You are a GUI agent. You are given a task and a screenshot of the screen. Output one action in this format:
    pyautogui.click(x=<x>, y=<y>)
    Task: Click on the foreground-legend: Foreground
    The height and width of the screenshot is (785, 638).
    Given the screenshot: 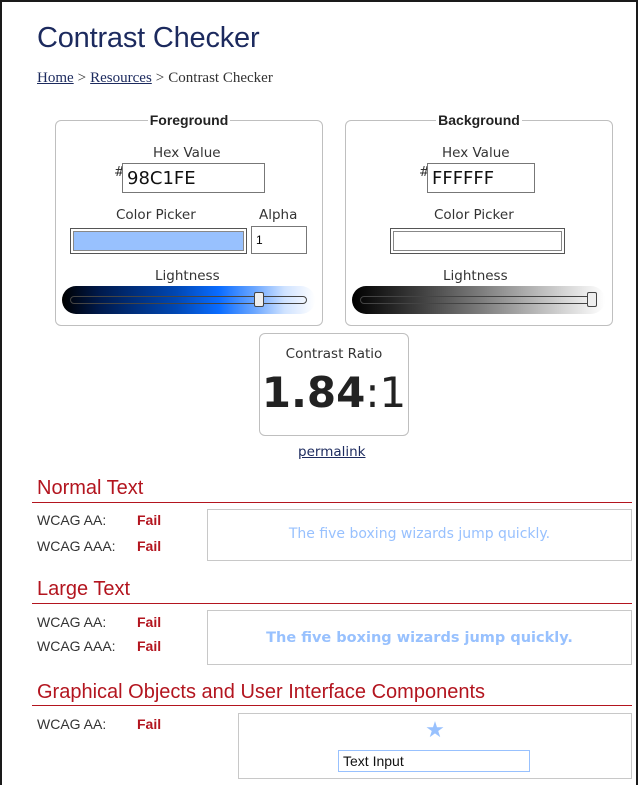 What is the action you would take?
    pyautogui.click(x=189, y=120)
    